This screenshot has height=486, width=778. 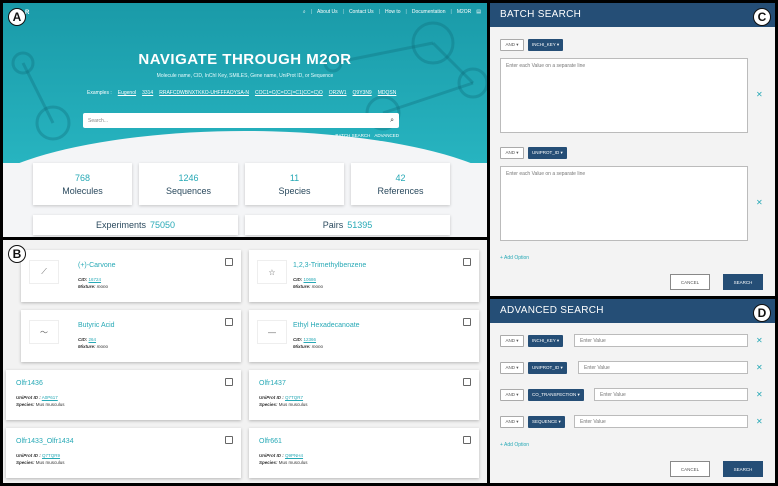 What do you see at coordinates (362, 93) in the screenshot?
I see `example-link: Q9Y3N9` at bounding box center [362, 93].